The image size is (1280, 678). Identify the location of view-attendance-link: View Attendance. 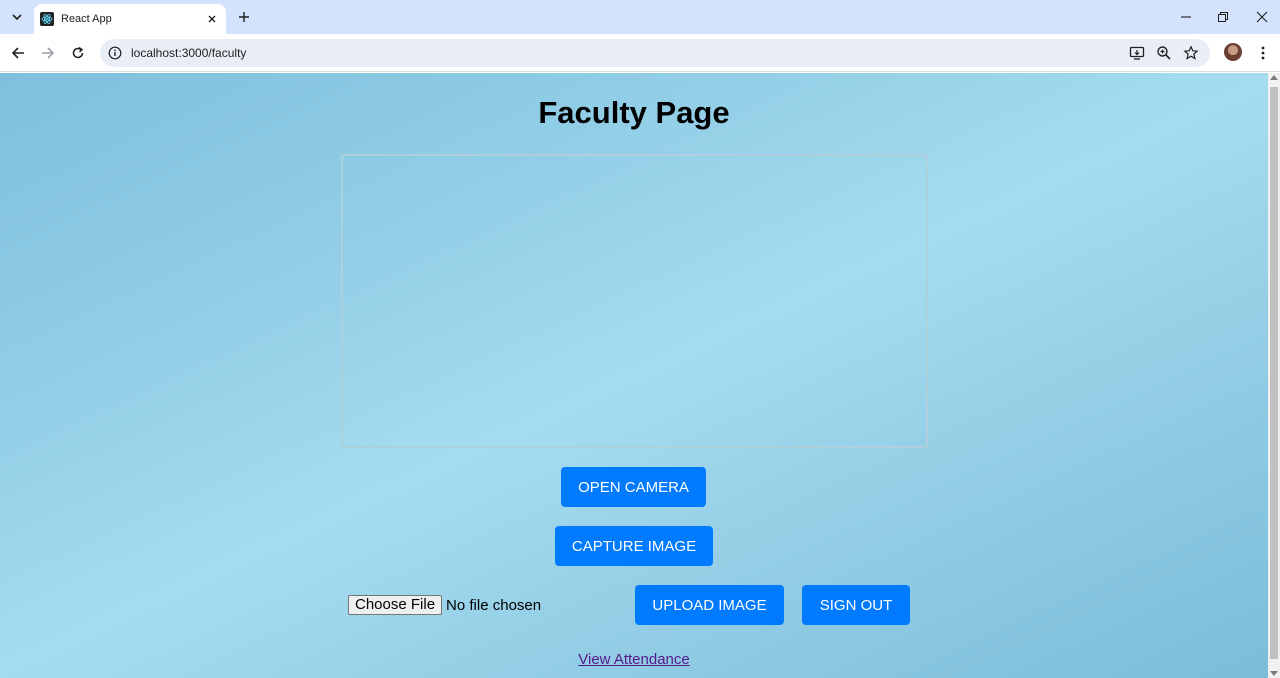
(633, 659).